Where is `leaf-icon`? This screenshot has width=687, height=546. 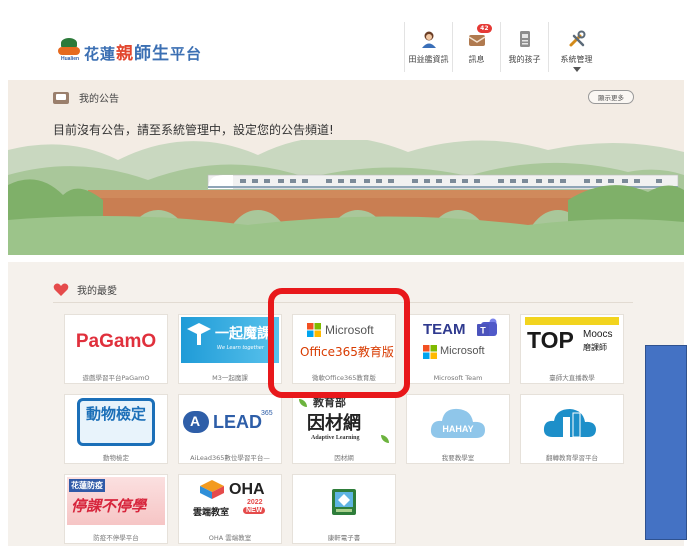
leaf-icon is located at coordinates (303, 403).